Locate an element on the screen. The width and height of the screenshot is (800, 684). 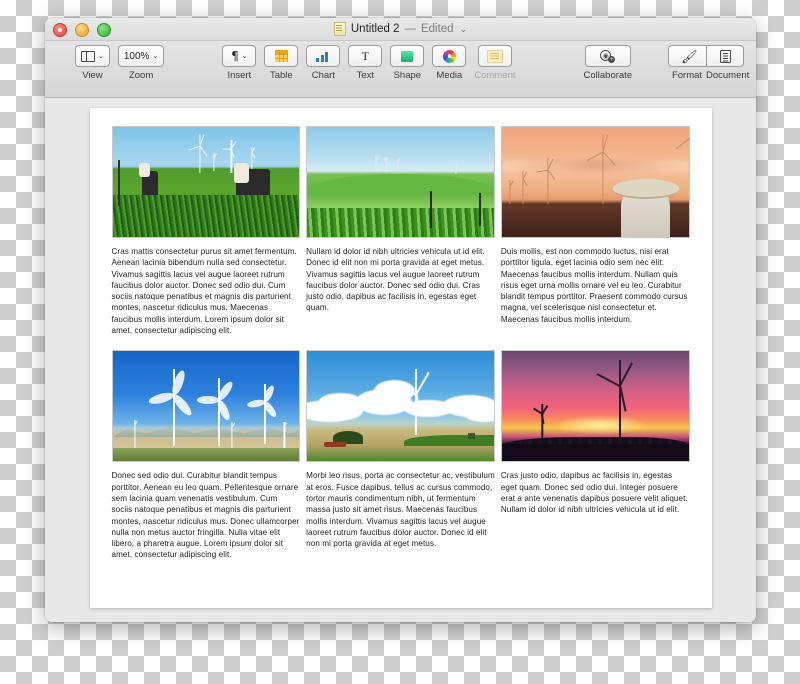
inspector-segmented-control: 🖌 is located at coordinates (706, 56).